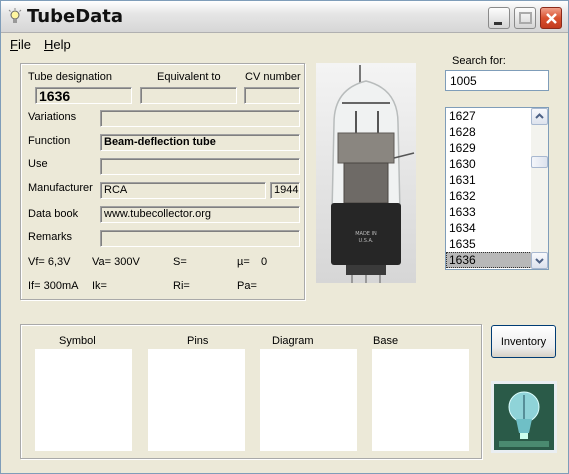 The image size is (569, 474). I want to click on designation-label: Tube designation, so click(70, 77).